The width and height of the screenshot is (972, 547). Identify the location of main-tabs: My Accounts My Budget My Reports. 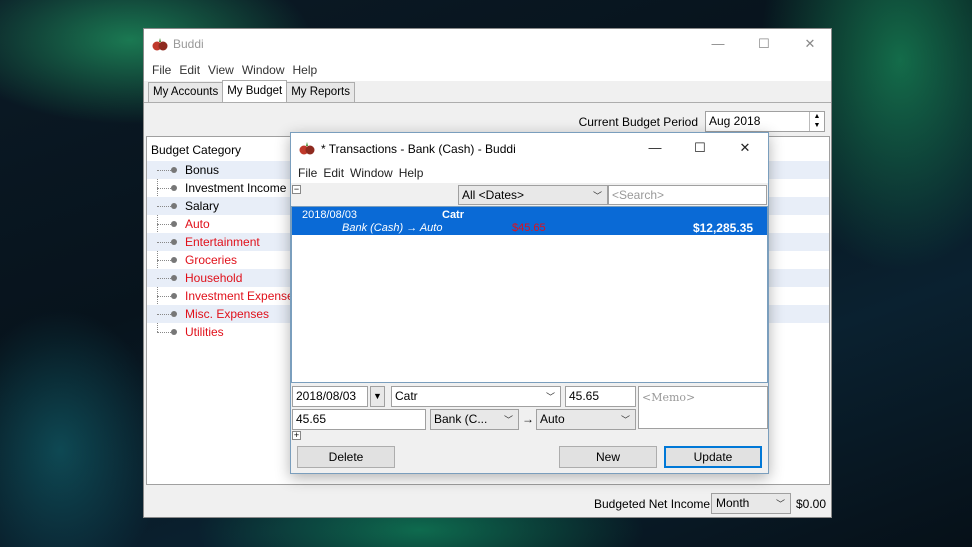
(251, 91).